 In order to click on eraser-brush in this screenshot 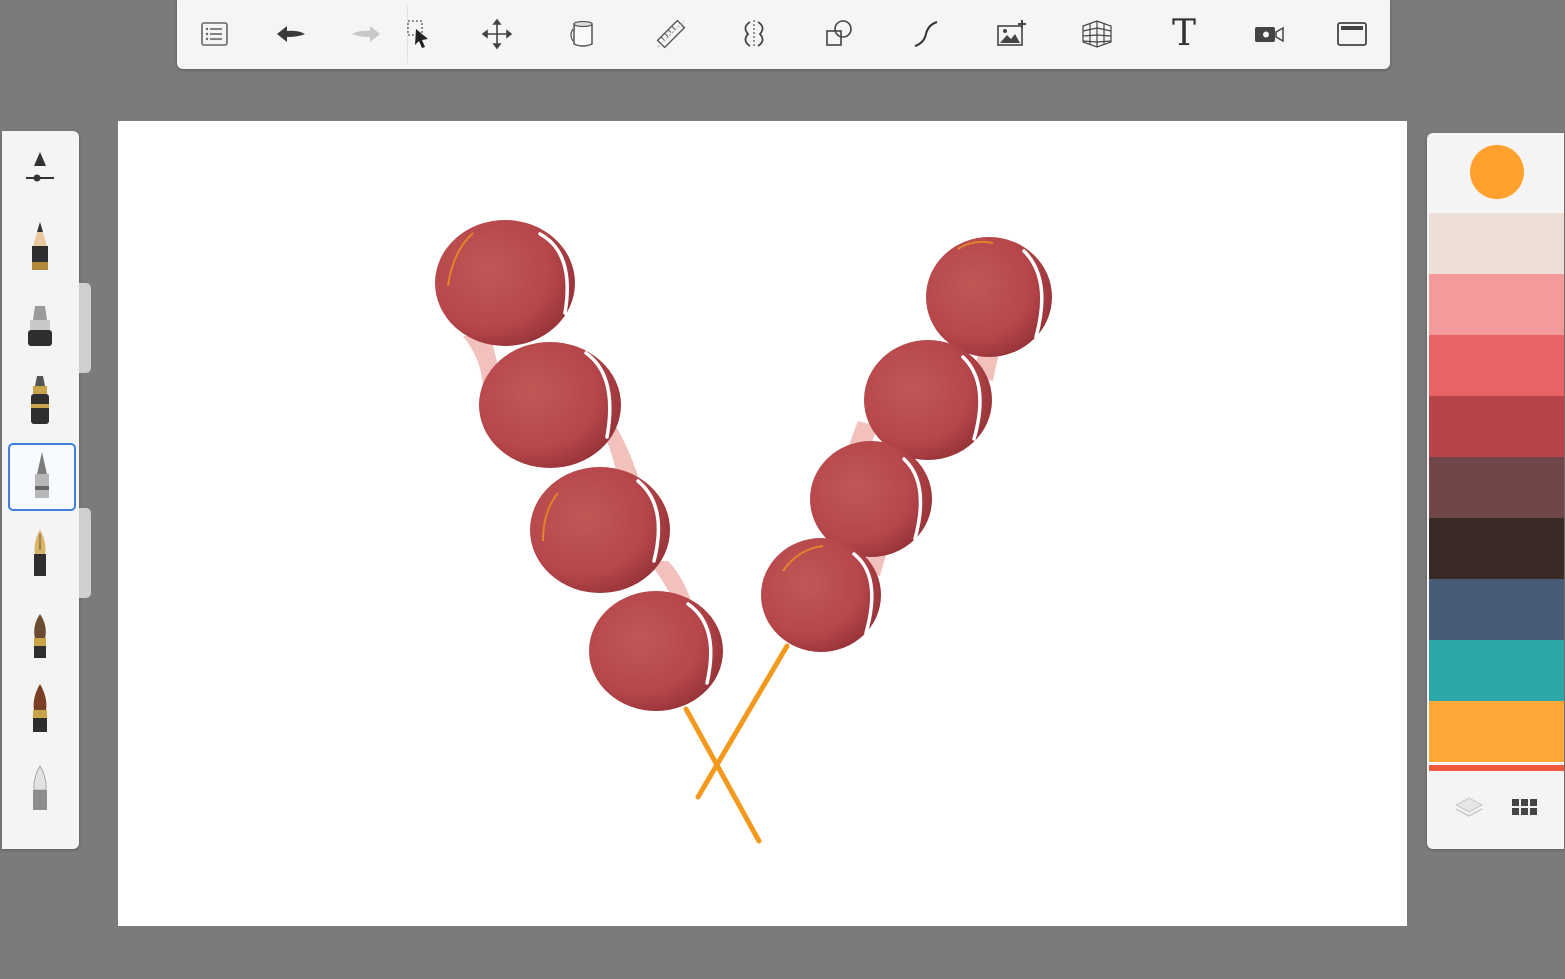, I will do `click(40, 789)`.